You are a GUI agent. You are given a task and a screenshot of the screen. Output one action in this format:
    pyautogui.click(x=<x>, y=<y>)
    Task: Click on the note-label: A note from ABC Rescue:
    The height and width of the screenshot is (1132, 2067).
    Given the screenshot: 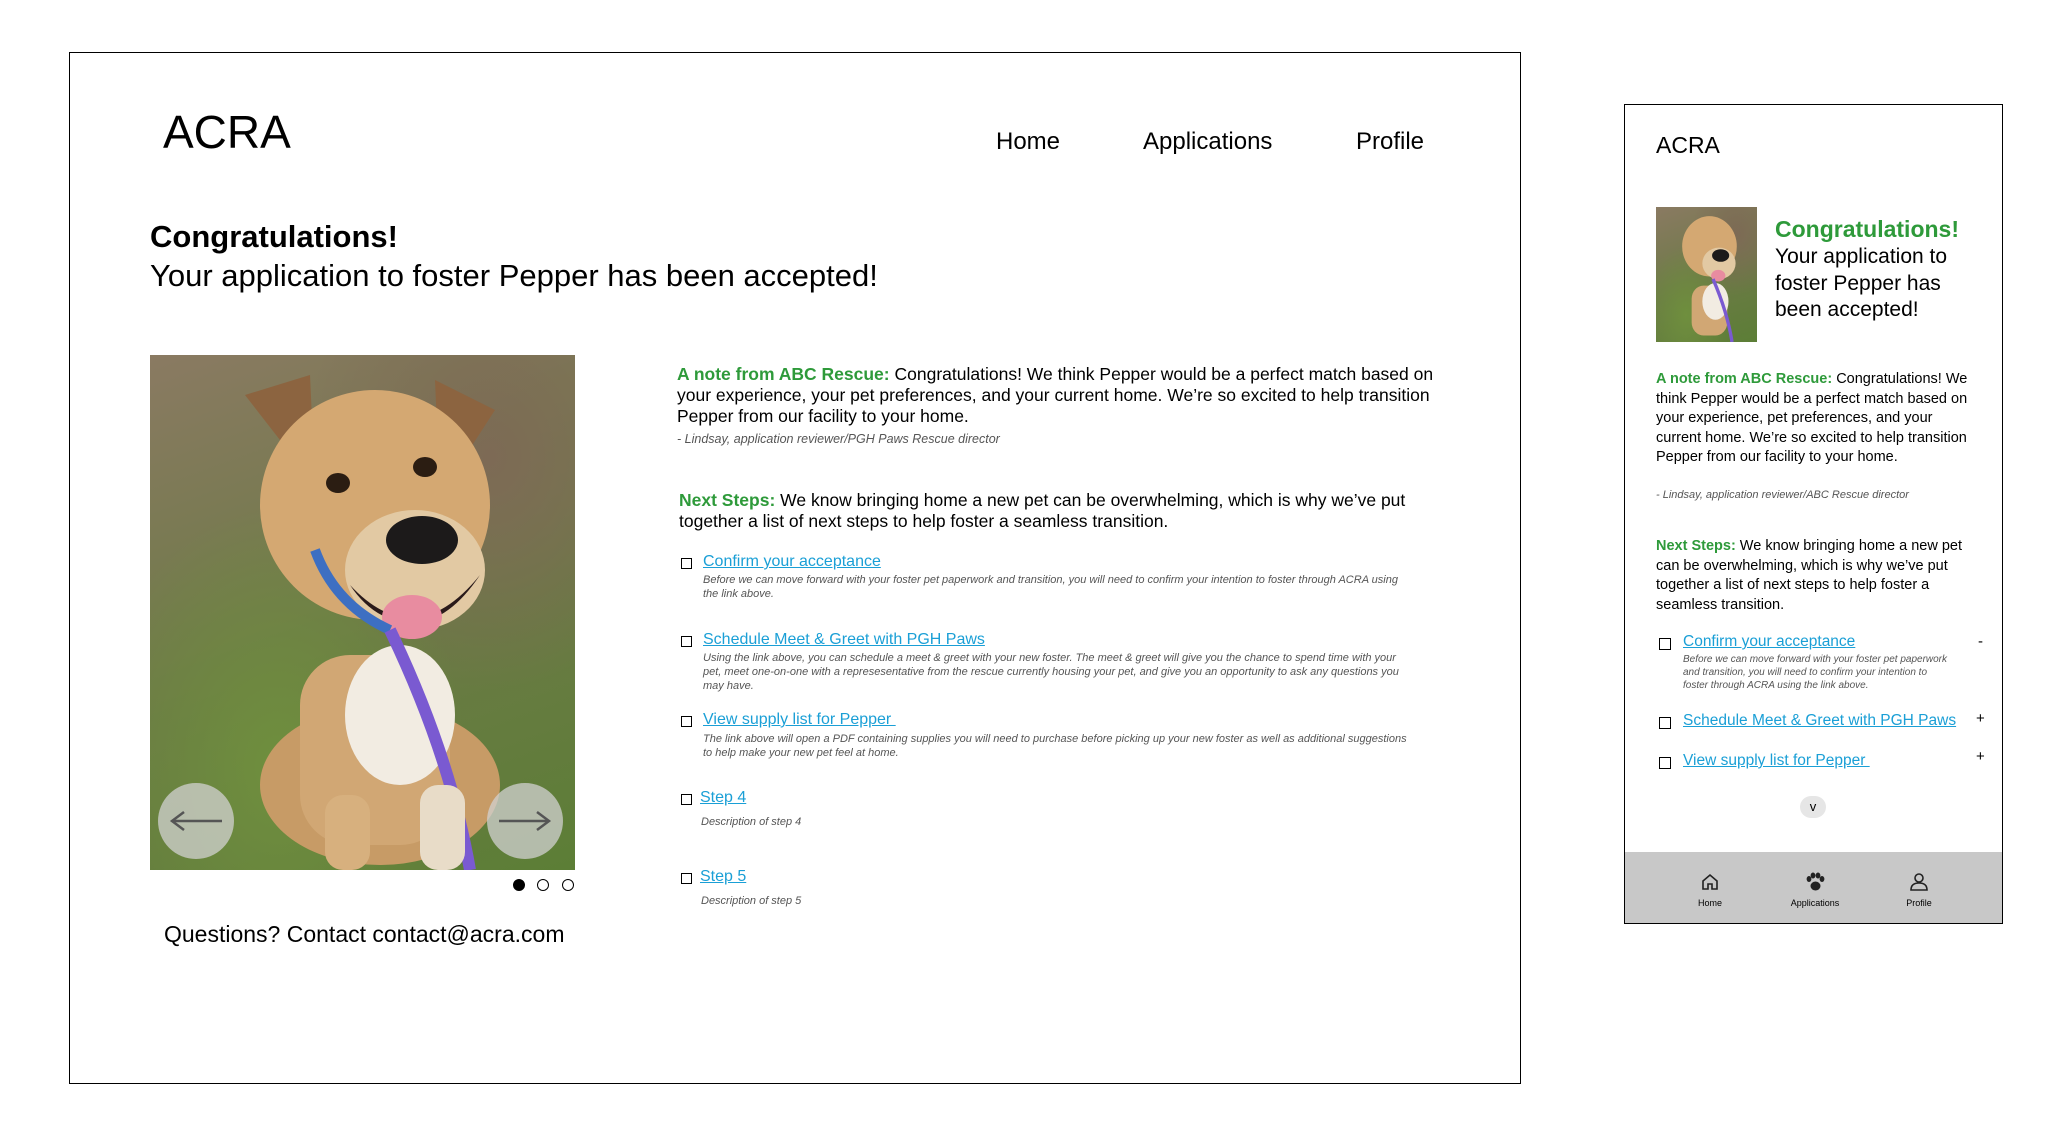 What is the action you would take?
    pyautogui.click(x=783, y=374)
    